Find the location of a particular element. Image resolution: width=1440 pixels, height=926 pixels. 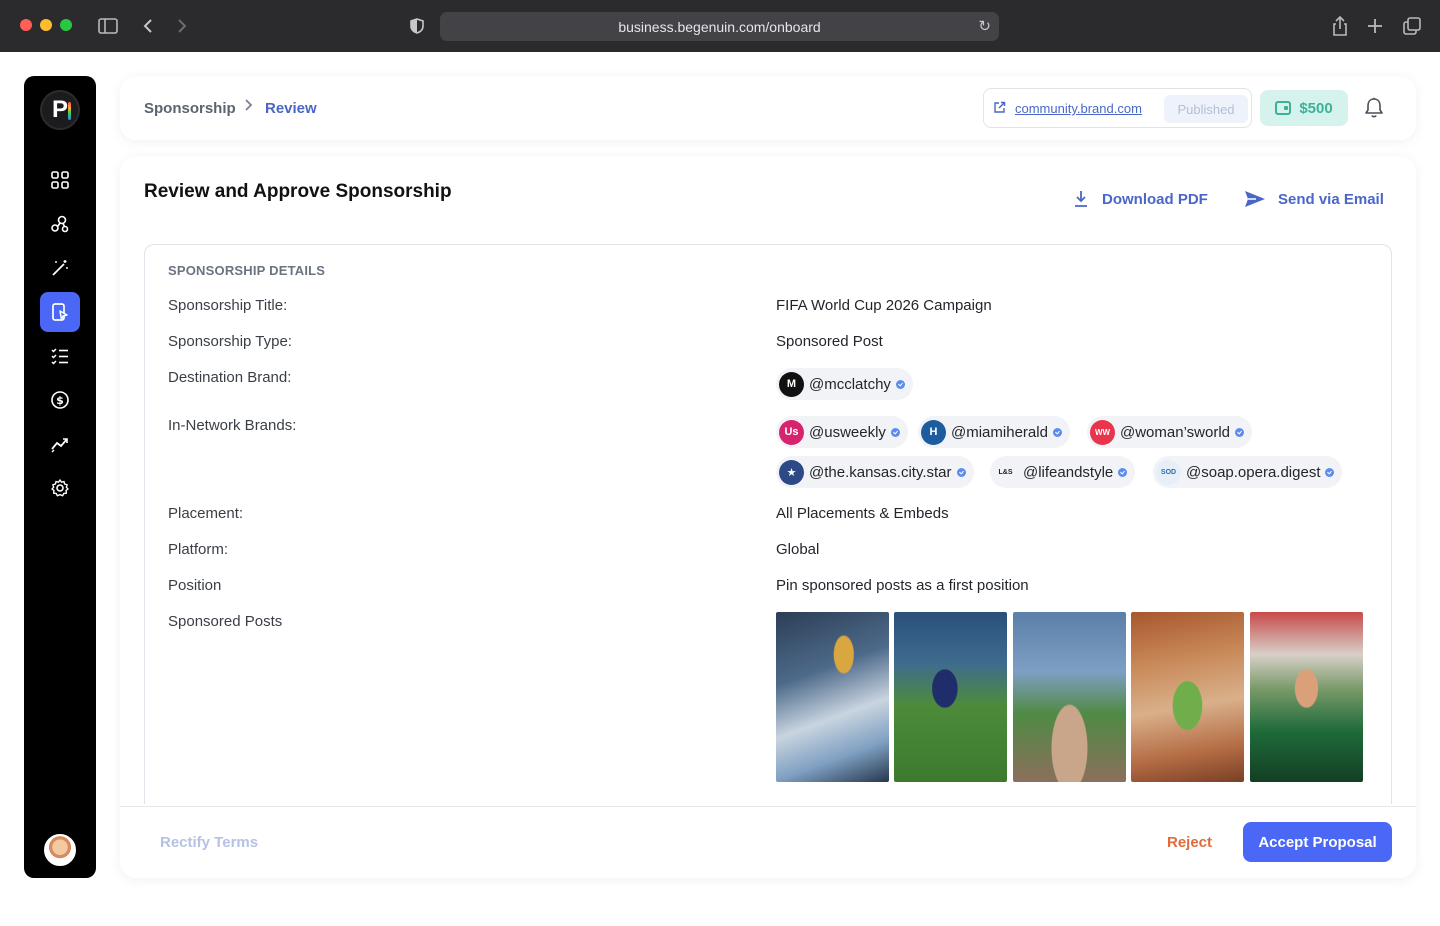

send-icon is located at coordinates (1255, 199).